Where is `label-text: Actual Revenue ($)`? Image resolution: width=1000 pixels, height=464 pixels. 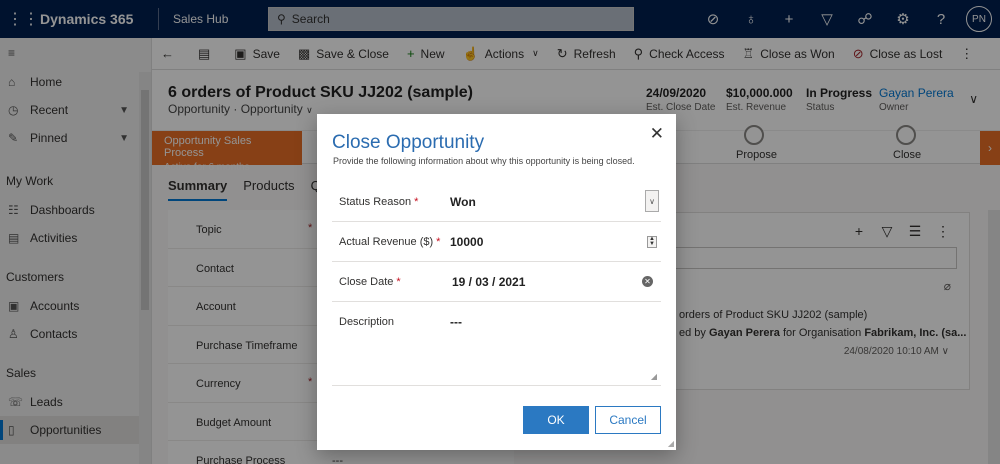 label-text: Actual Revenue ($) is located at coordinates (386, 242).